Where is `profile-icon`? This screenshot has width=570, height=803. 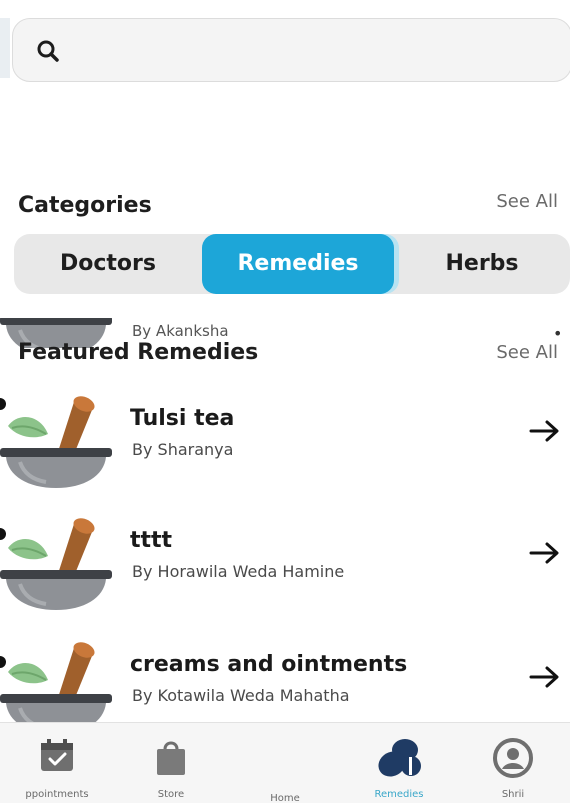
profile-icon is located at coordinates (513, 758).